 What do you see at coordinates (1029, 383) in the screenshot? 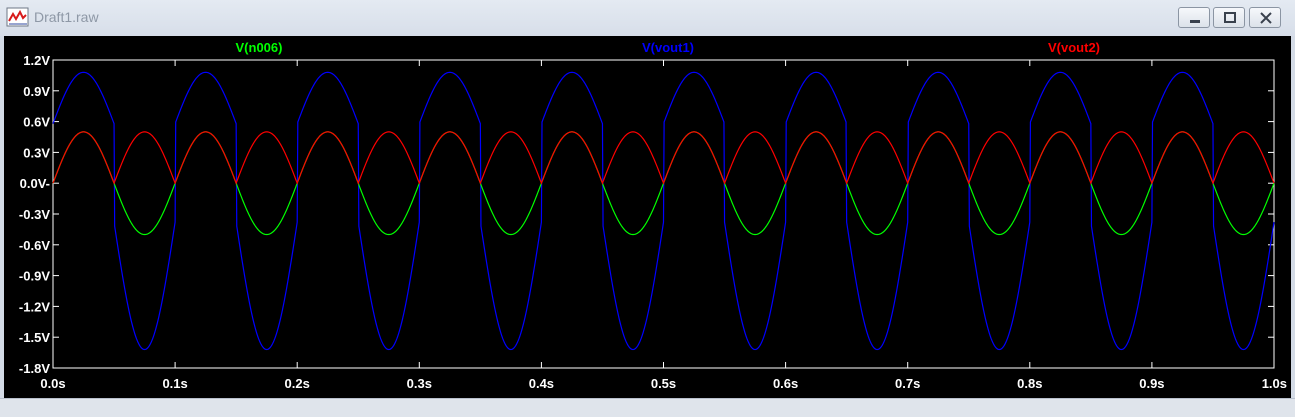
I see `x-tick-label: 0.8s` at bounding box center [1029, 383].